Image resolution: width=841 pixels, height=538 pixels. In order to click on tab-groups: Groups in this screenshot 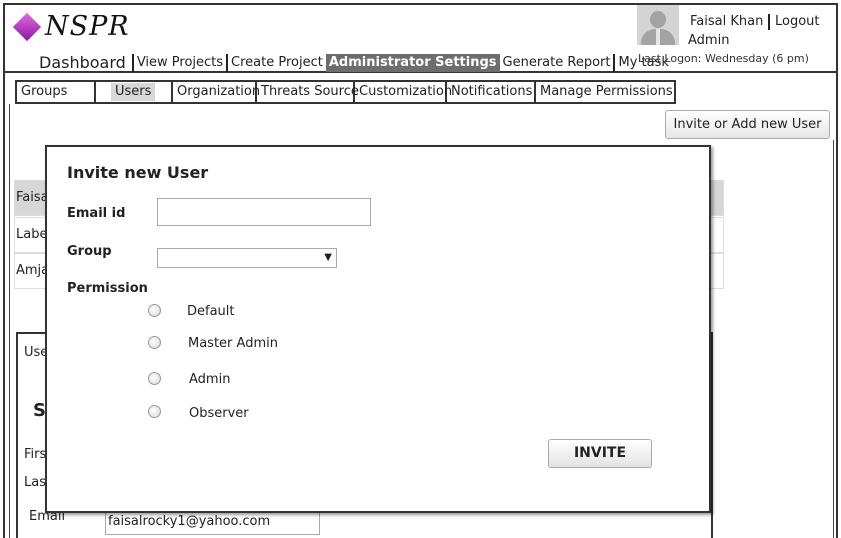, I will do `click(56, 92)`.